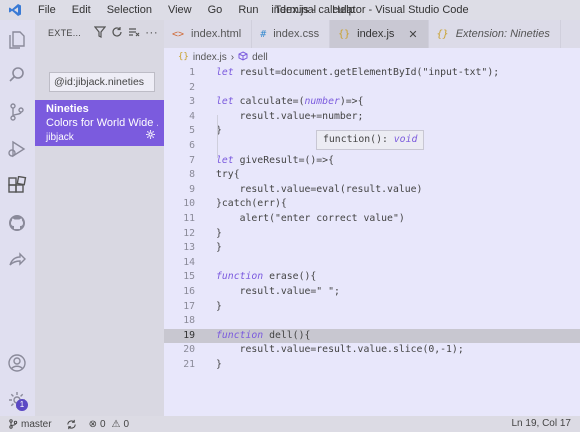 Image resolution: width=580 pixels, height=432 pixels. What do you see at coordinates (17, 186) in the screenshot?
I see `extensions-icon` at bounding box center [17, 186].